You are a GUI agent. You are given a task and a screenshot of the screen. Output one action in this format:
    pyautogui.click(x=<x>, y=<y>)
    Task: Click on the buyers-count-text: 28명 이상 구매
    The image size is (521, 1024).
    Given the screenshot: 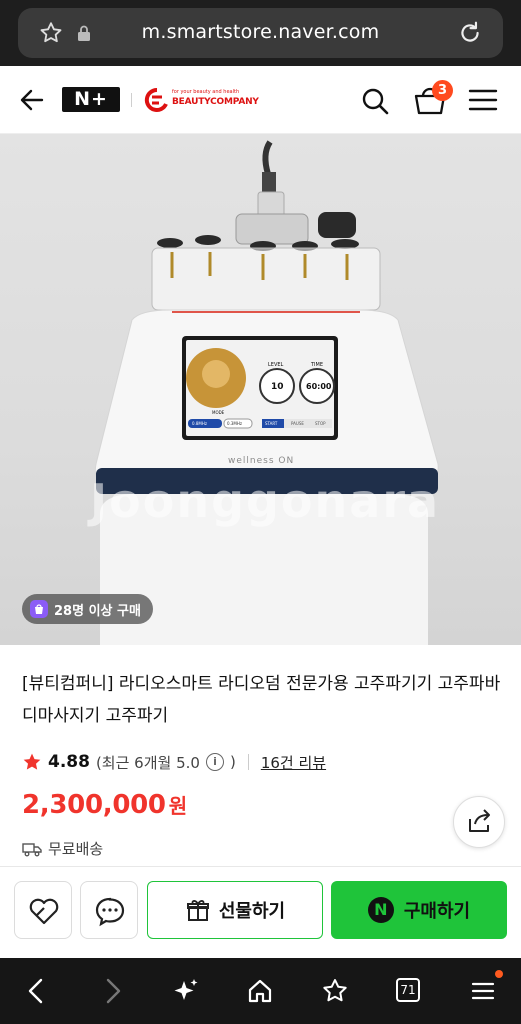 What is the action you would take?
    pyautogui.click(x=97, y=611)
    